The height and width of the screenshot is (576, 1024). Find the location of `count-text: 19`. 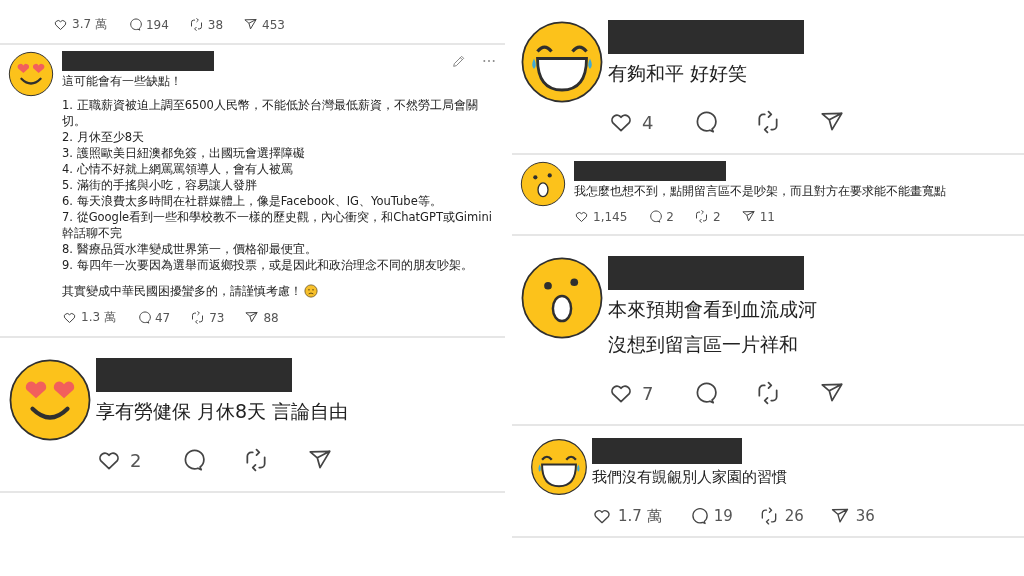

count-text: 19 is located at coordinates (723, 516).